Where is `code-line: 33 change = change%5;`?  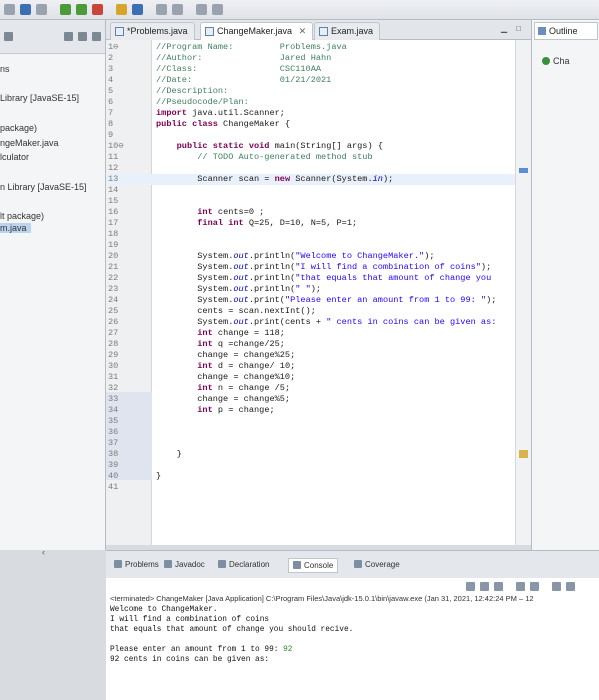
code-line: 33 change = change%5; is located at coordinates (318, 399).